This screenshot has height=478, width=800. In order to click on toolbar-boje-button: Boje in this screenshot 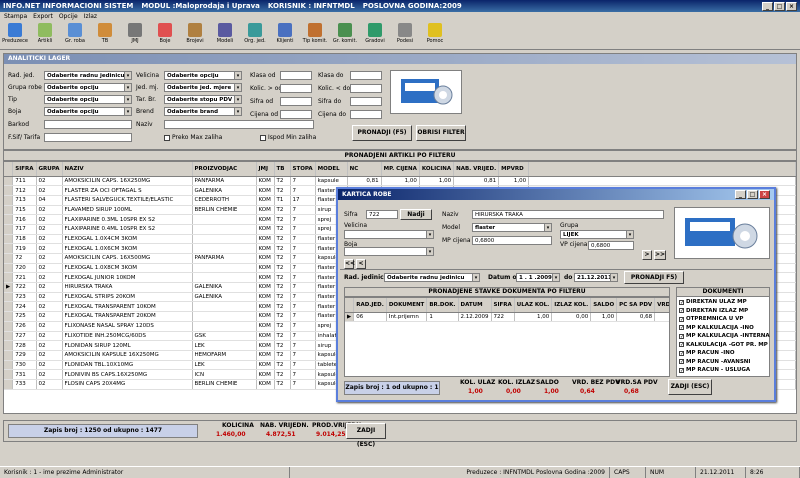, I will do `click(165, 35)`.